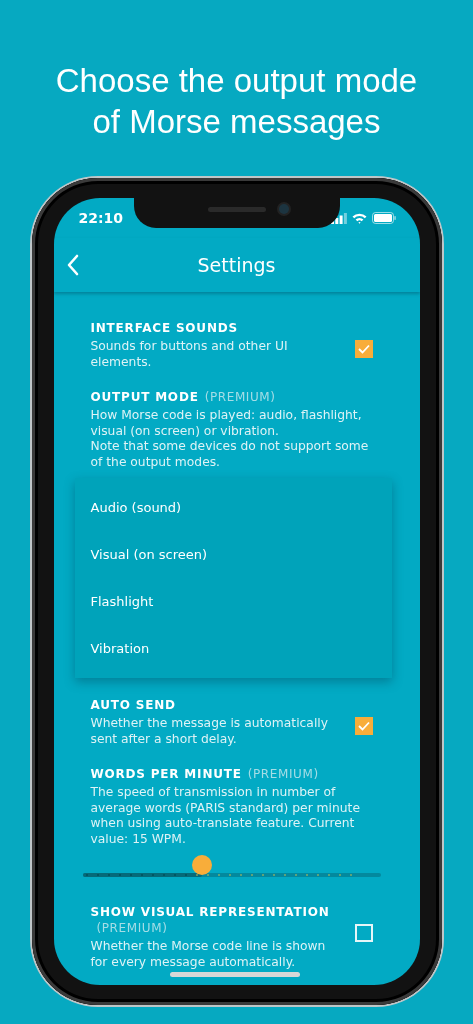 Image resolution: width=473 pixels, height=1024 pixels. I want to click on signal-icon, so click(338, 218).